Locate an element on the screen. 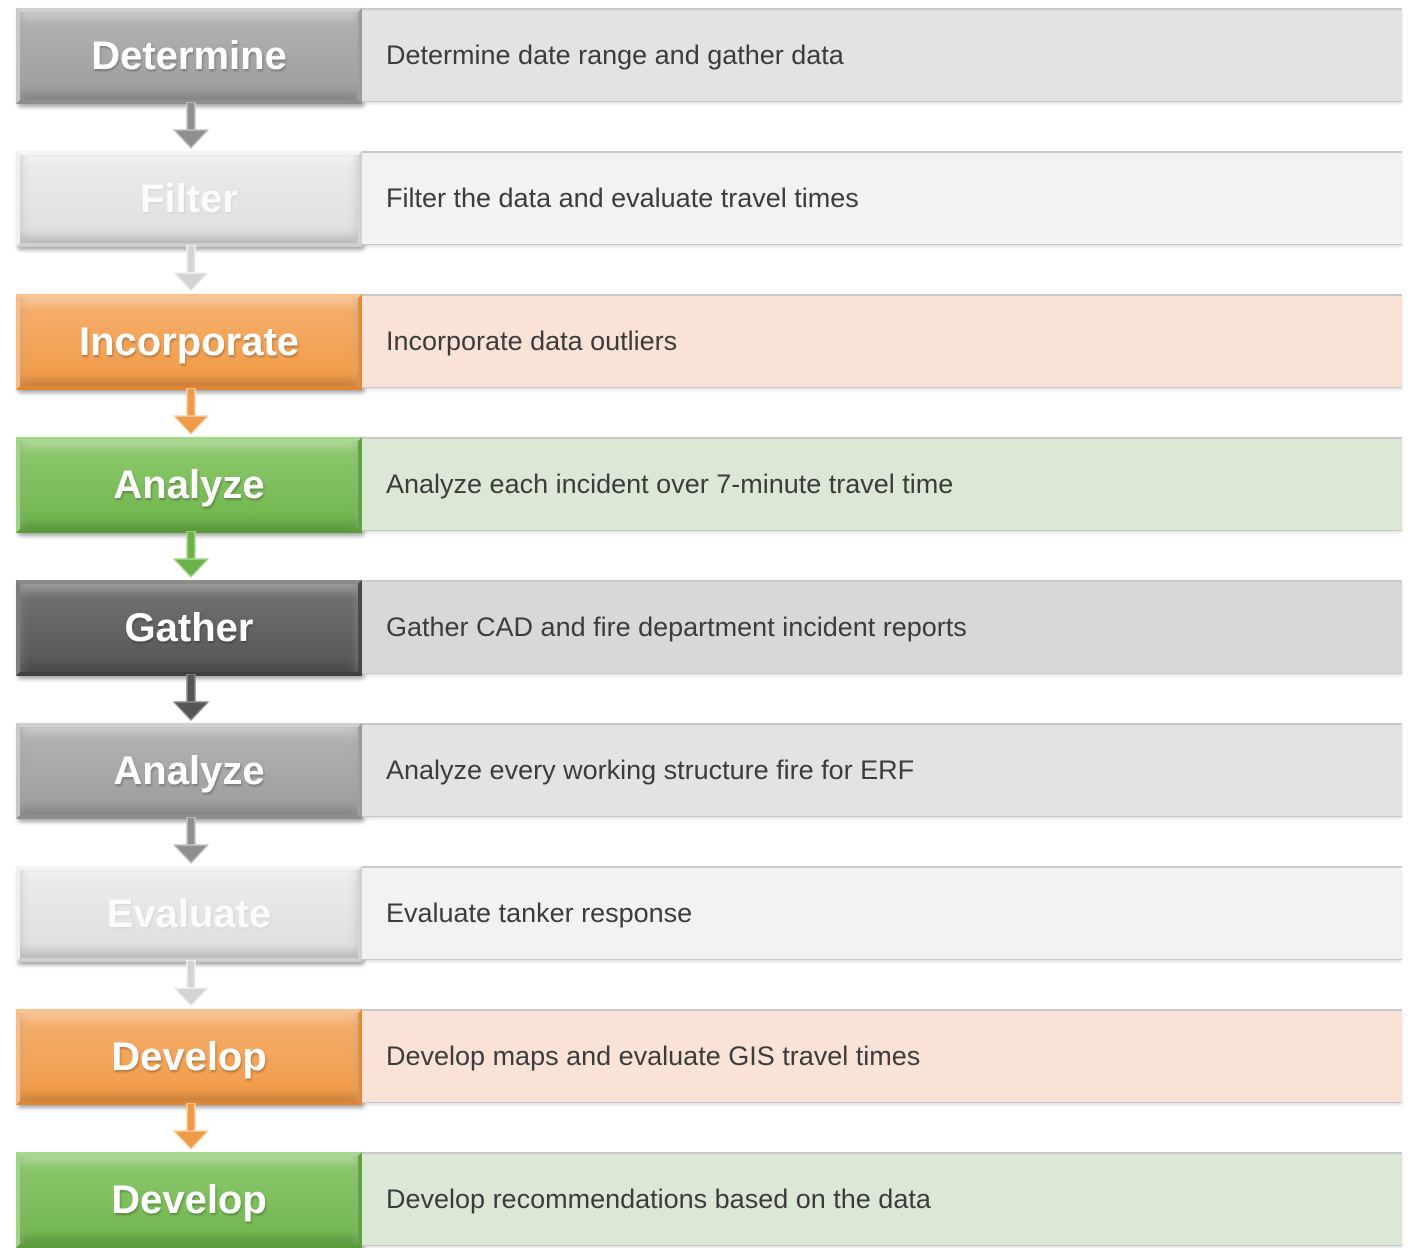  step-label: Evaluate is located at coordinates (189, 914).